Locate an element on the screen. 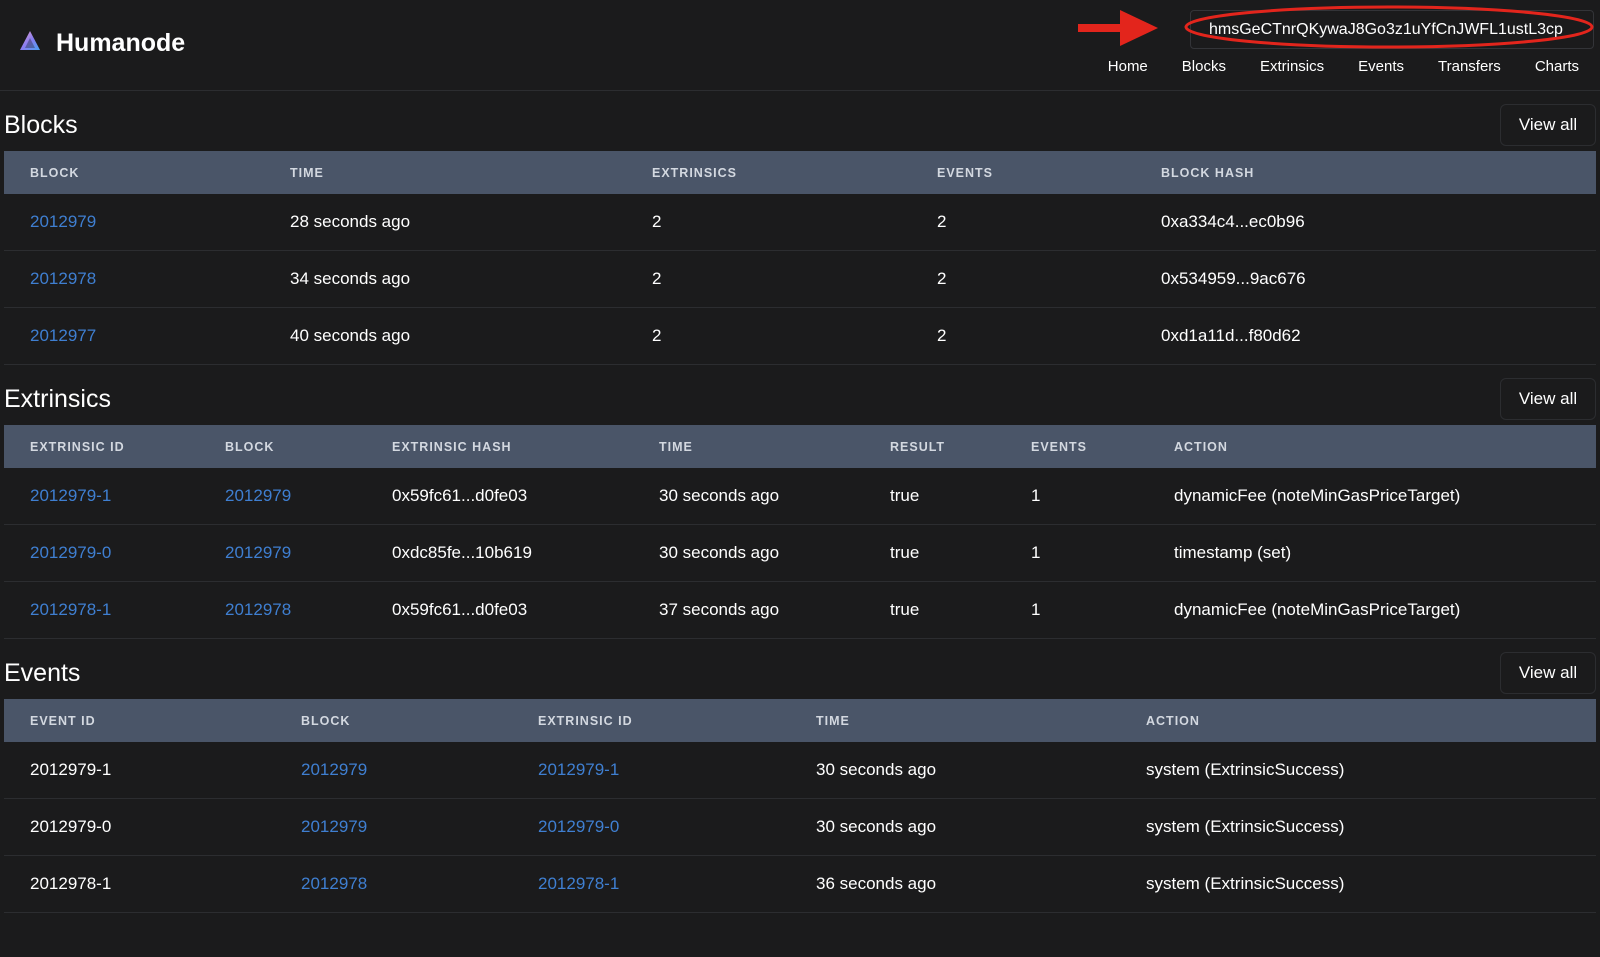  extrinsic-hash-cell: 0xdc85fe...10b619 is located at coordinates (499, 553).